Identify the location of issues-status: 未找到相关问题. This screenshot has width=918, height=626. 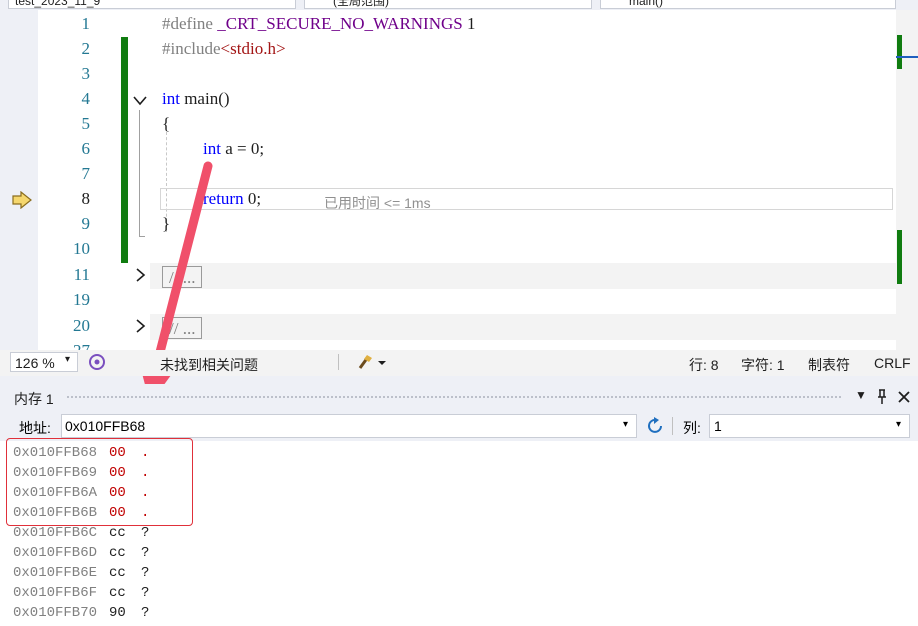
(209, 365).